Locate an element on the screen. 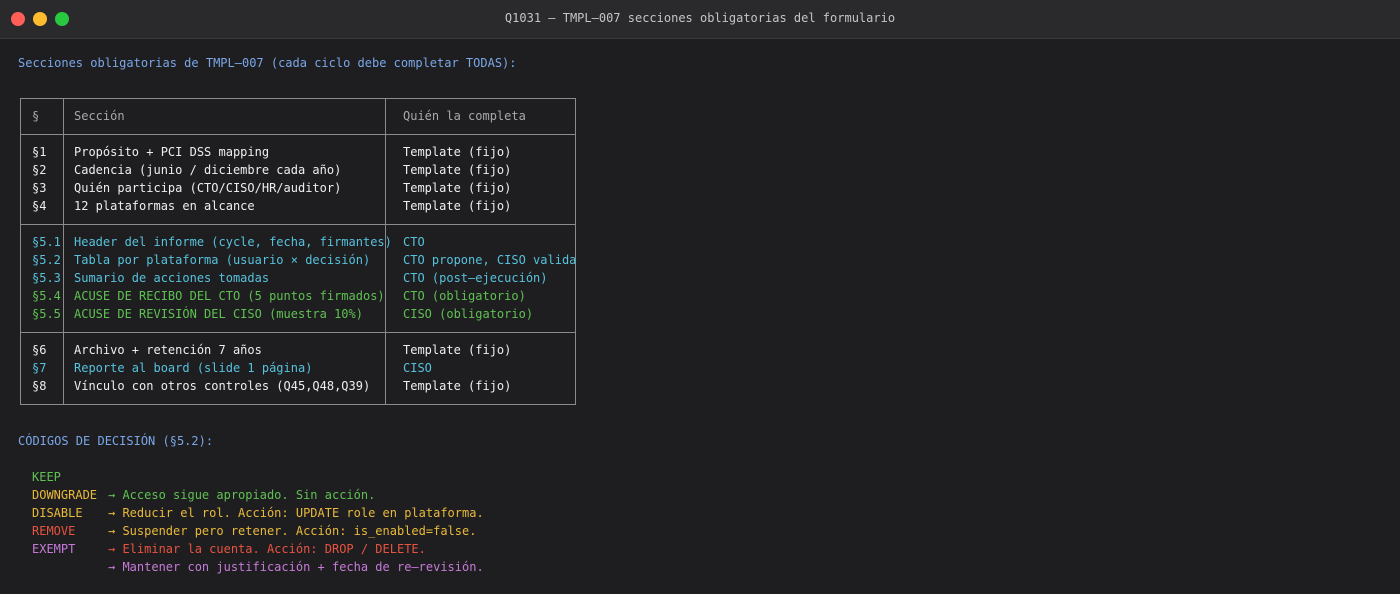 This screenshot has width=1400, height=594. table-cell-sec: §5.3 is located at coordinates (46, 278).